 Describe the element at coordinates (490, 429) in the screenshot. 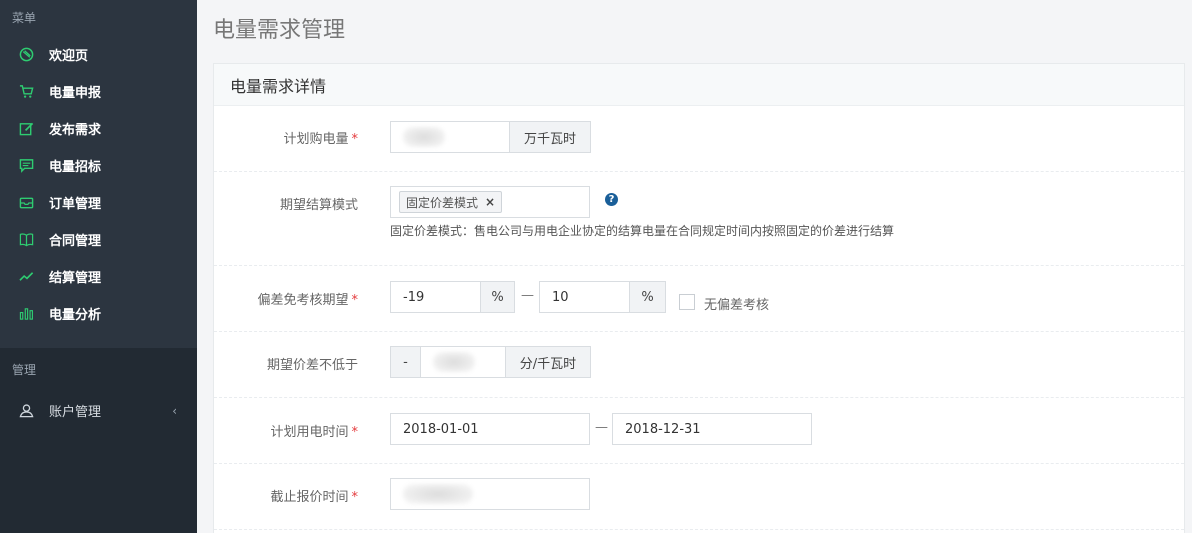

I see `usage-start-date-input: 2018-01-01` at that location.